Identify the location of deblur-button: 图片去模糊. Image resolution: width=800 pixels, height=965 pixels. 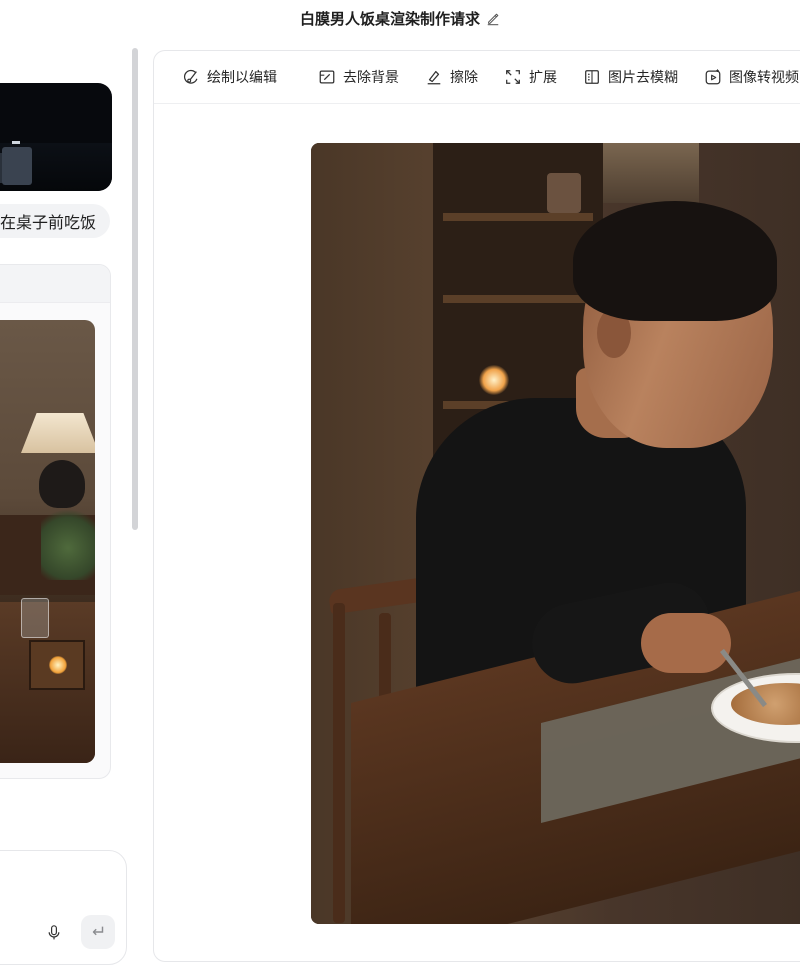
(630, 77).